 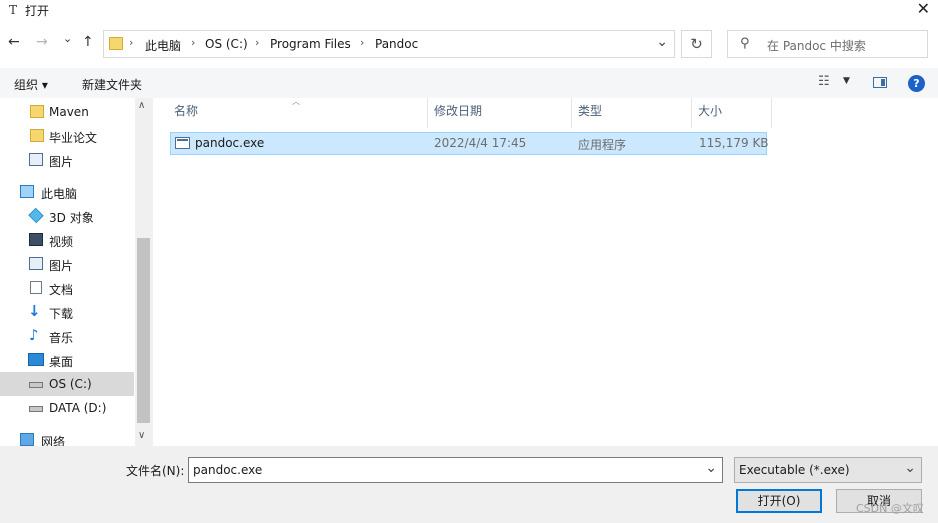 I want to click on up-icon: ↑, so click(x=88, y=42).